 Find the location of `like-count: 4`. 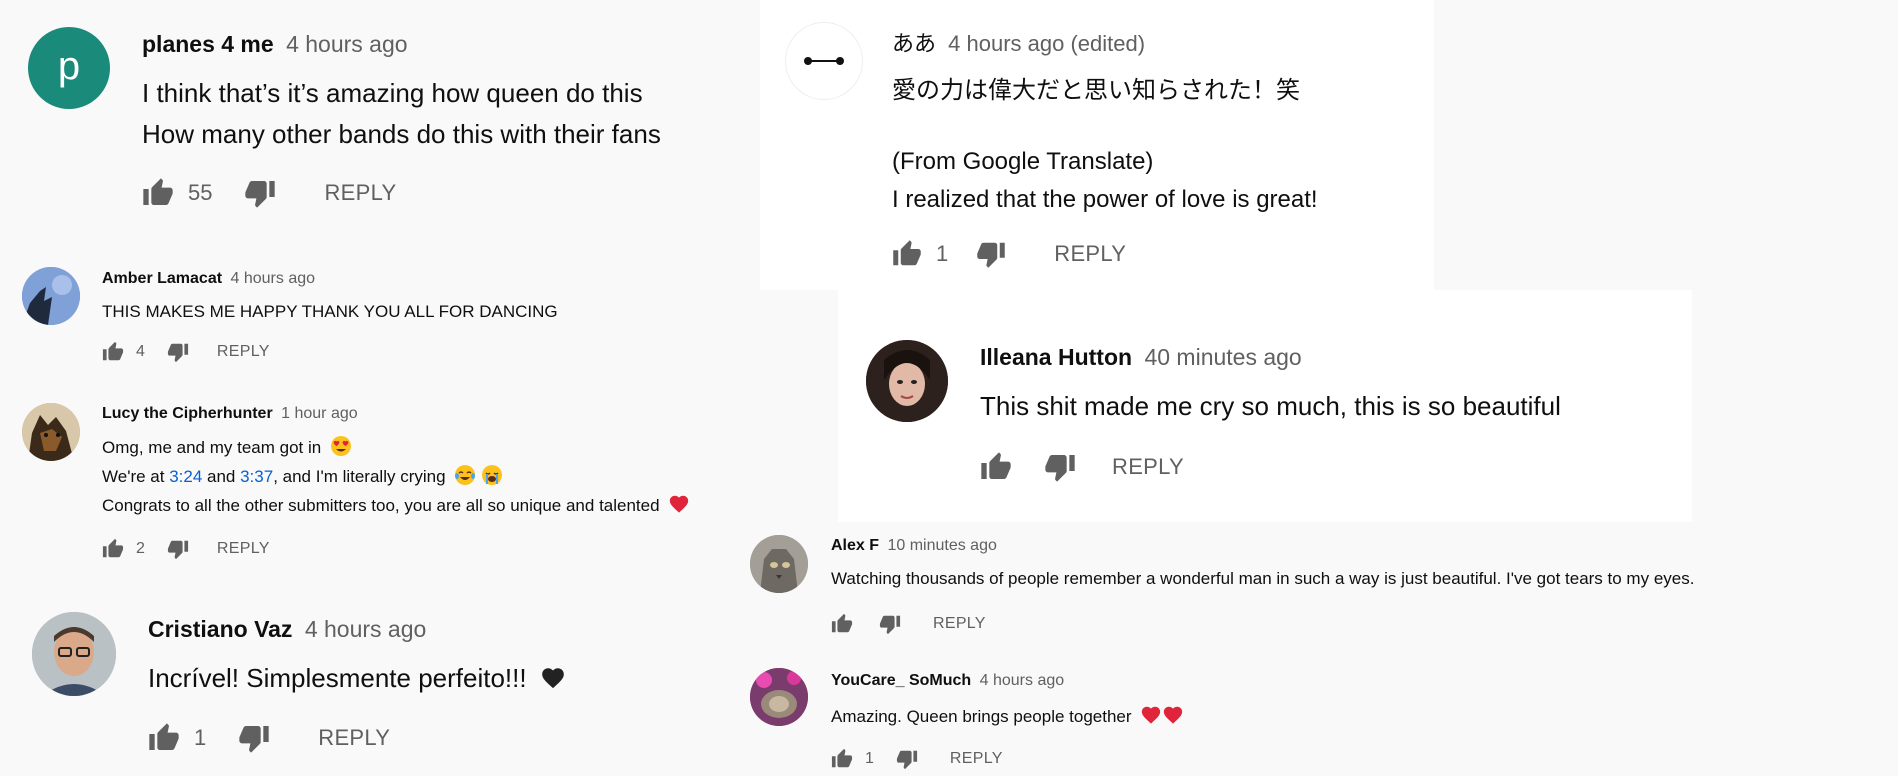

like-count: 4 is located at coordinates (140, 351).